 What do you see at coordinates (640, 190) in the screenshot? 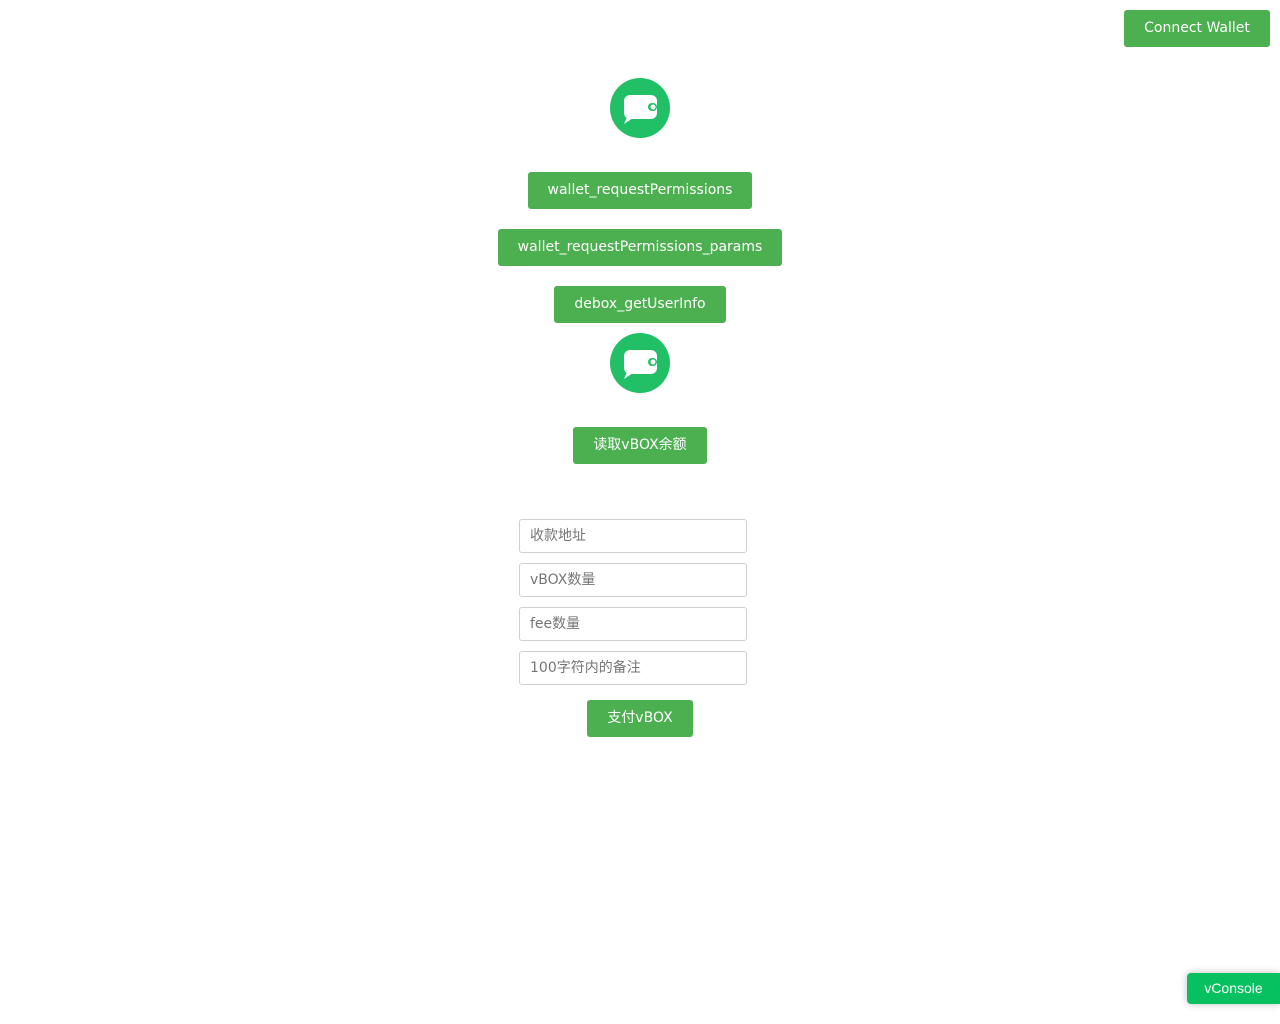
I see `request-permissions-button: wallet_requestPermissions` at bounding box center [640, 190].